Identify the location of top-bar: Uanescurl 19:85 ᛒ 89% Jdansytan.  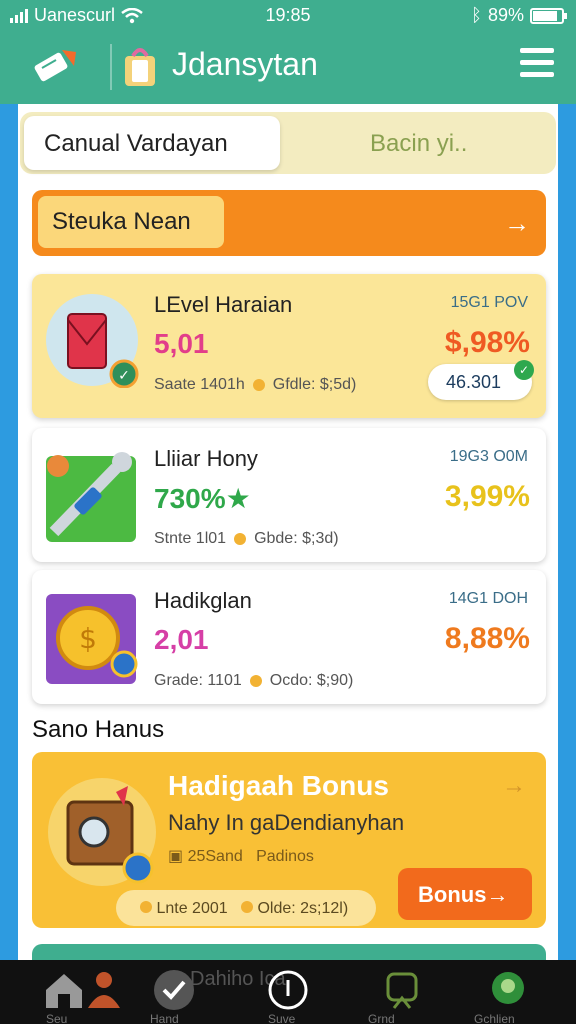
(288, 52).